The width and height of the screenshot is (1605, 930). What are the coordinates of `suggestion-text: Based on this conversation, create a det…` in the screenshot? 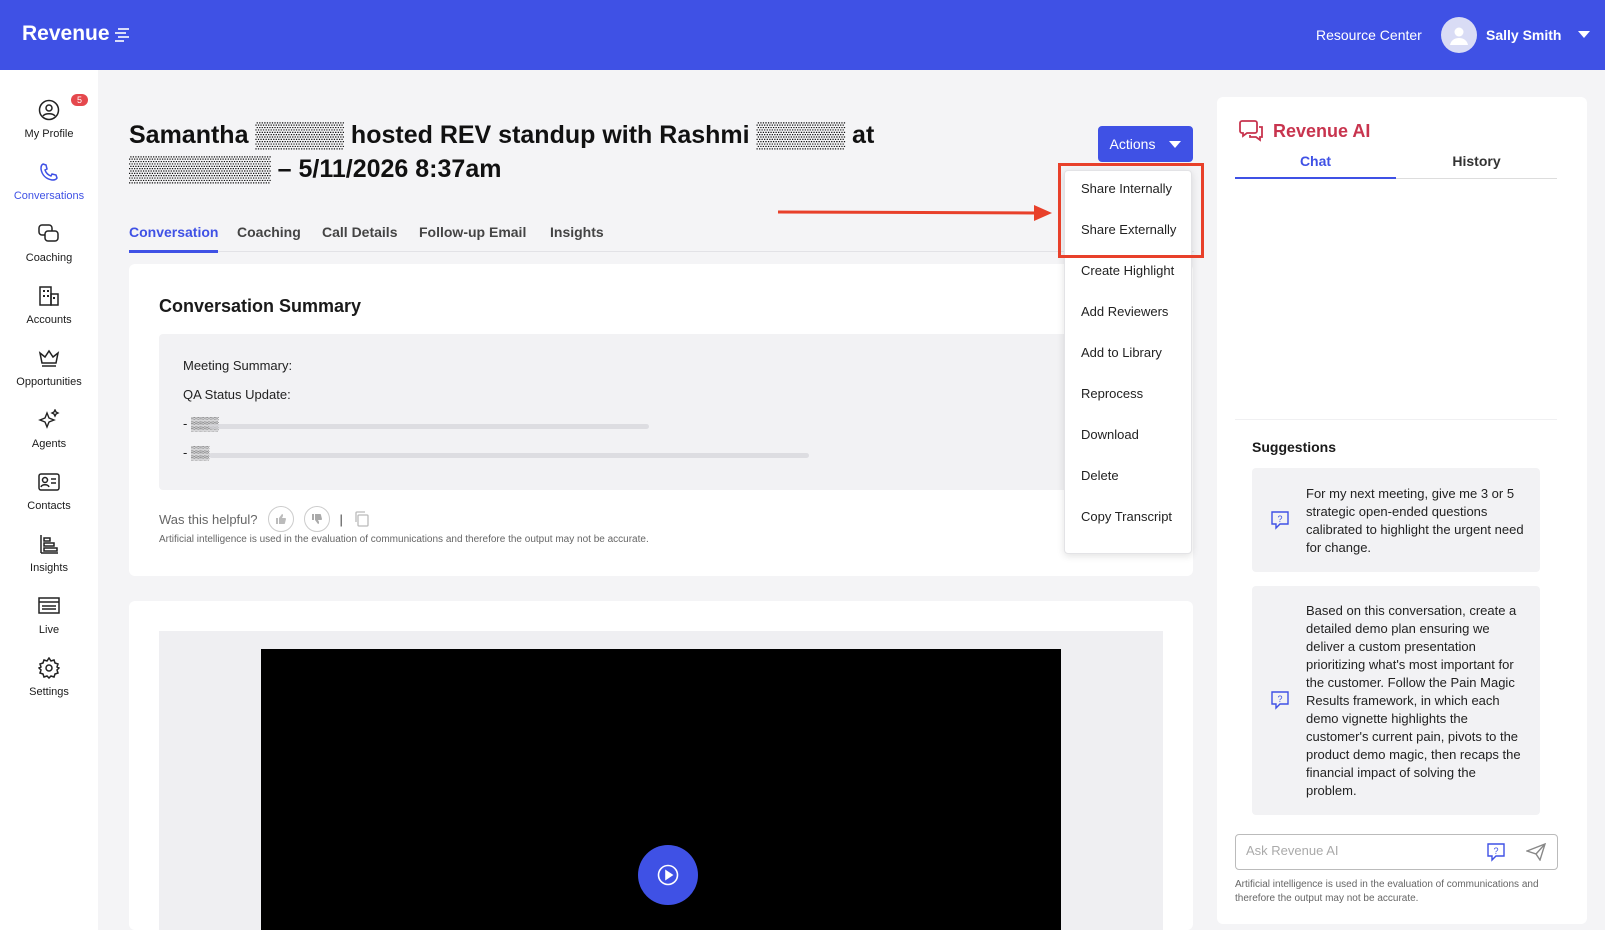 It's located at (1413, 700).